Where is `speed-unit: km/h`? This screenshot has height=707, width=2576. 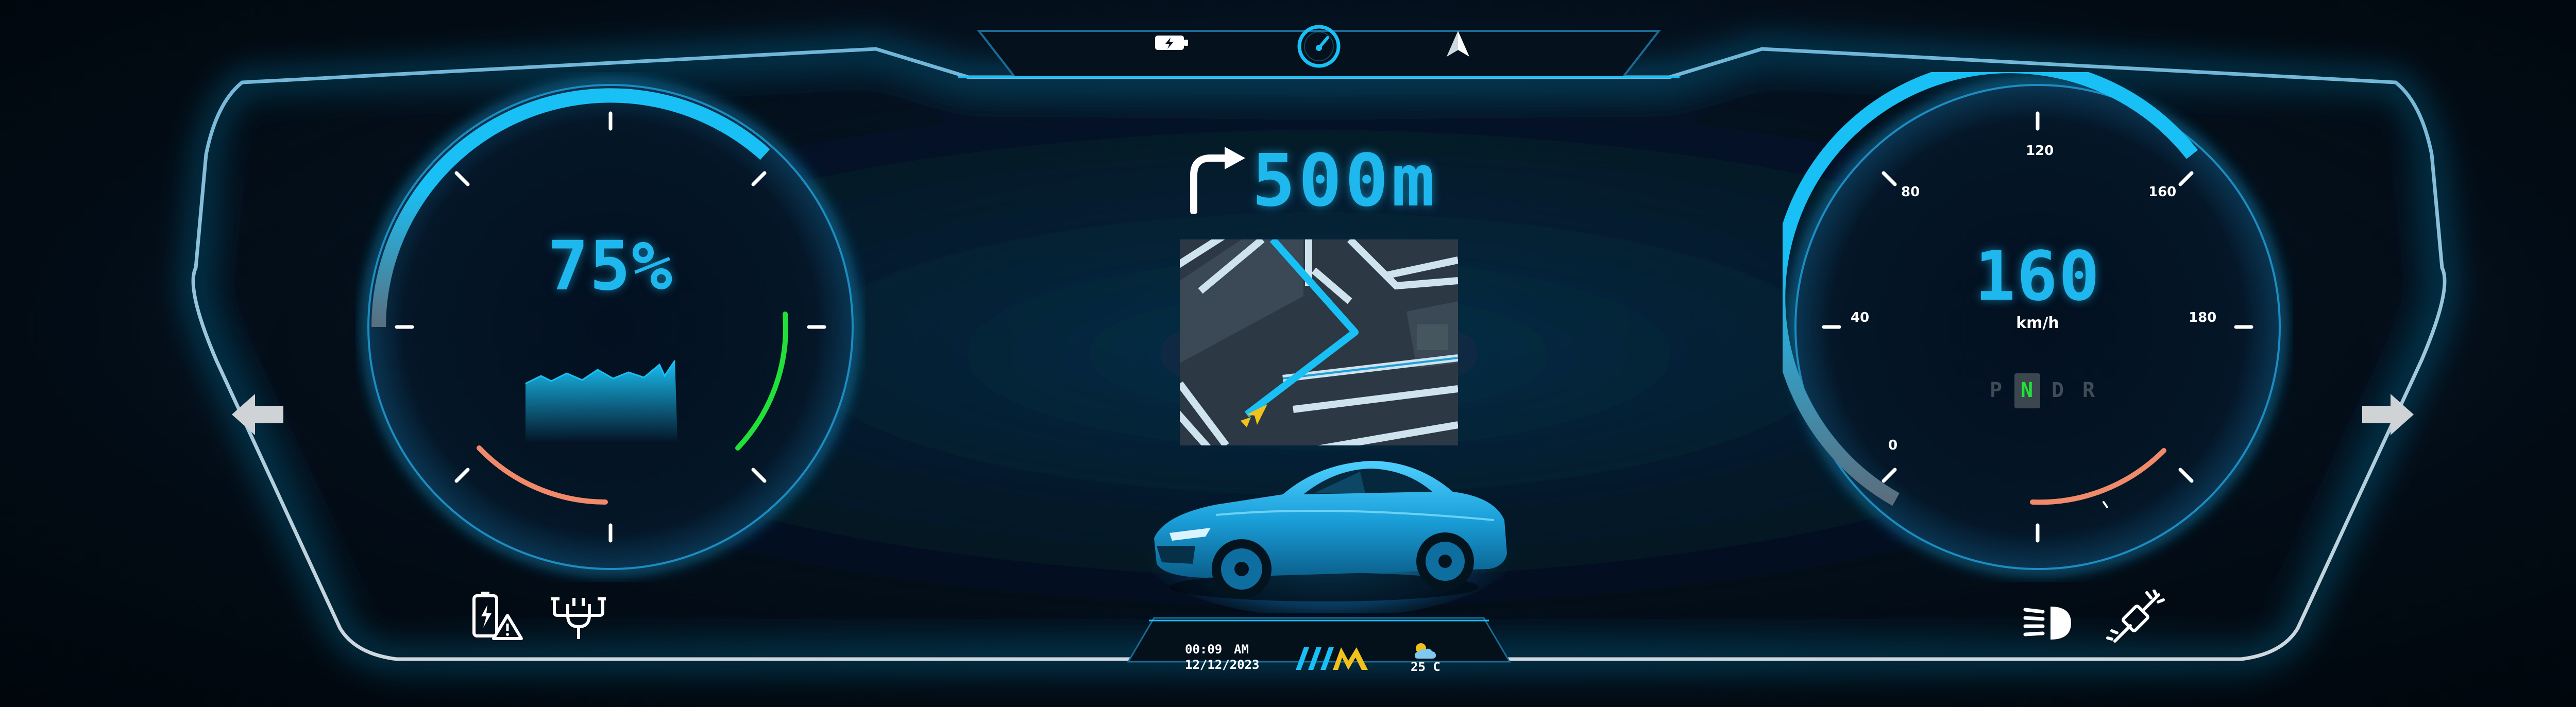 speed-unit: km/h is located at coordinates (2038, 323).